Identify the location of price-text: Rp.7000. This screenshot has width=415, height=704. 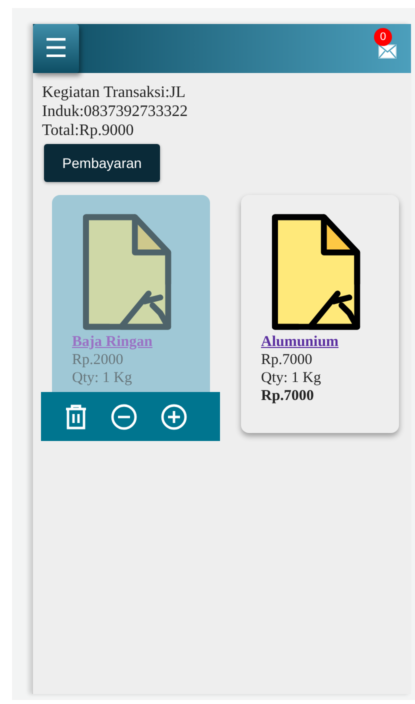
(286, 360).